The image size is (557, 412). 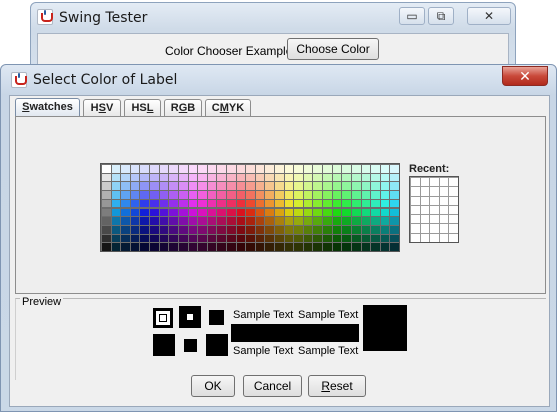 I want to click on tab-hsv: HSV, so click(x=102, y=108).